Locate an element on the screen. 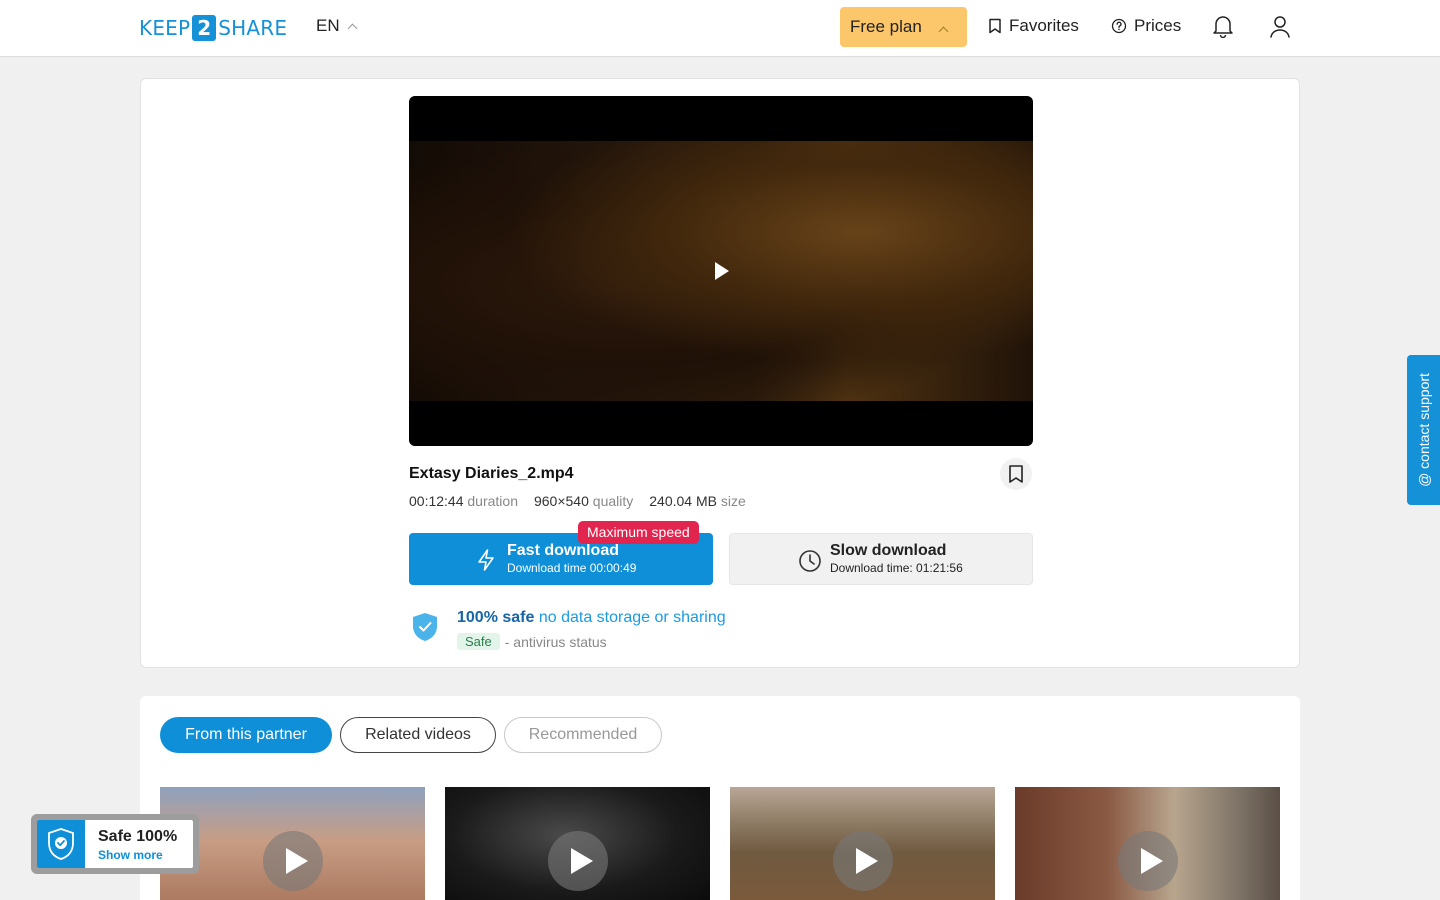 The image size is (1440, 900). logo: KEEP 2 SHARE is located at coordinates (213, 28).